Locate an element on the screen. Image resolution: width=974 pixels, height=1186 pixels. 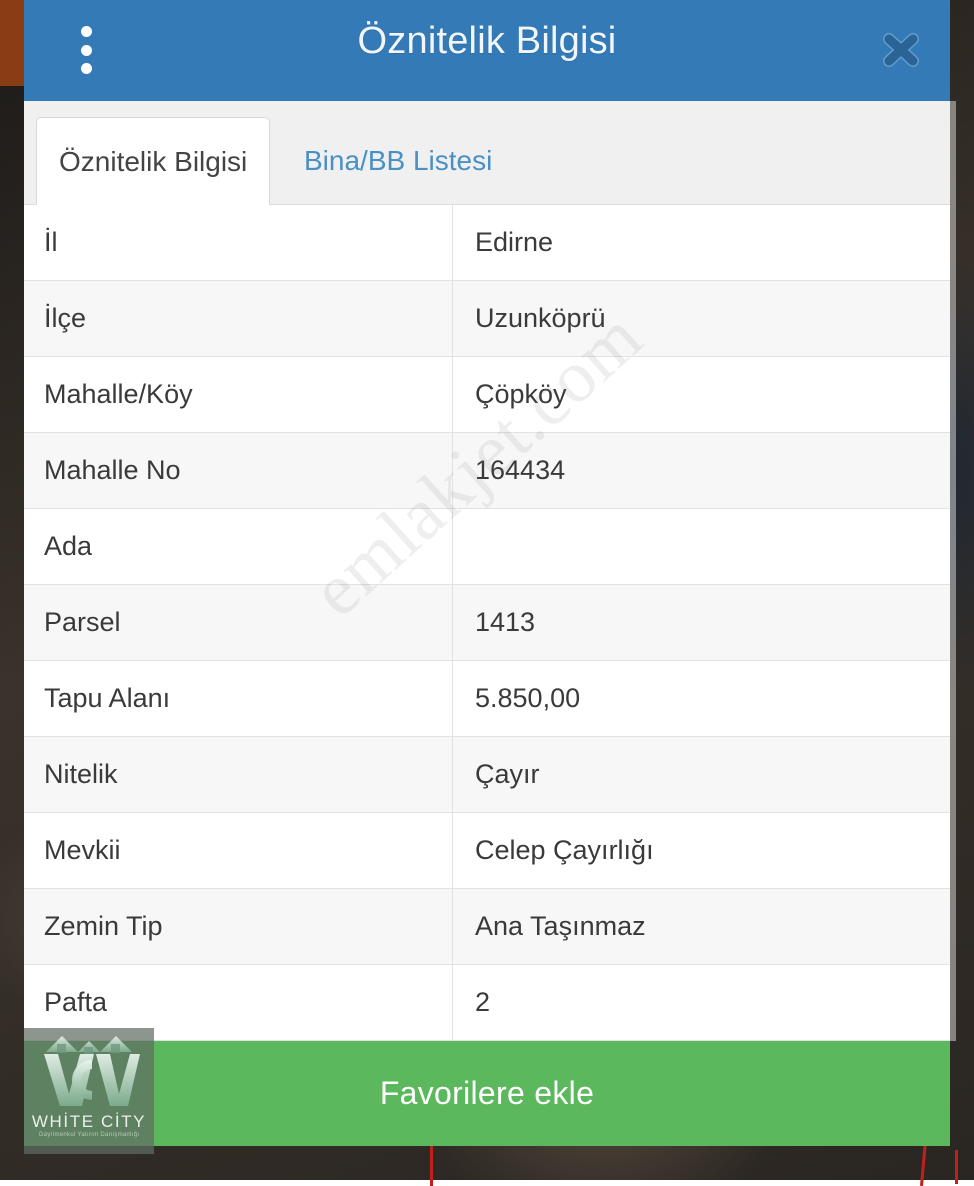
table-row: İlçe Uzunköprü is located at coordinates (487, 319).